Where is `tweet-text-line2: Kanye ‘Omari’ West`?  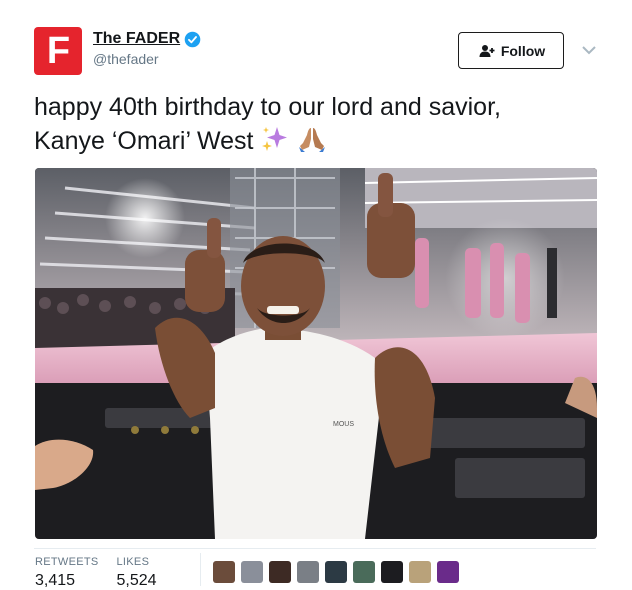 tweet-text-line2: Kanye ‘Omari’ West is located at coordinates (144, 141).